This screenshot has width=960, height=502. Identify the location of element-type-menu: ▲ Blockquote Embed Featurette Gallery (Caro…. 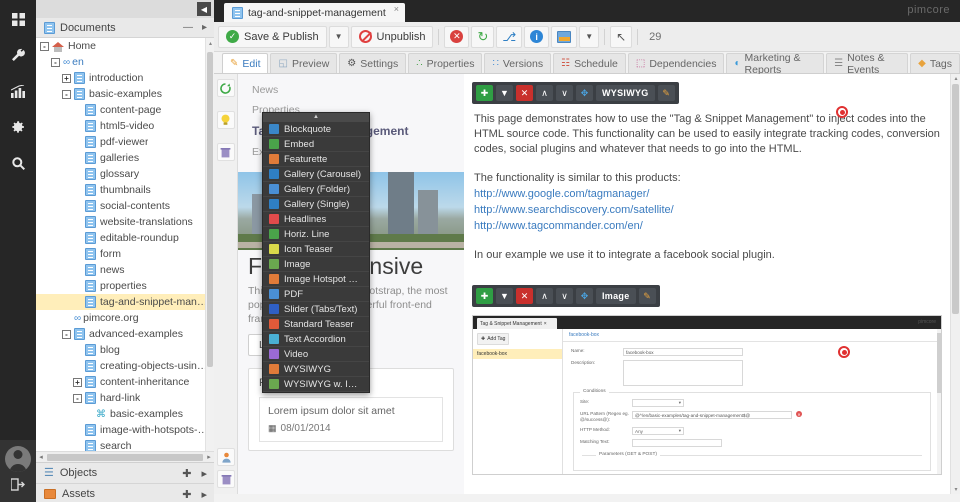
(316, 252).